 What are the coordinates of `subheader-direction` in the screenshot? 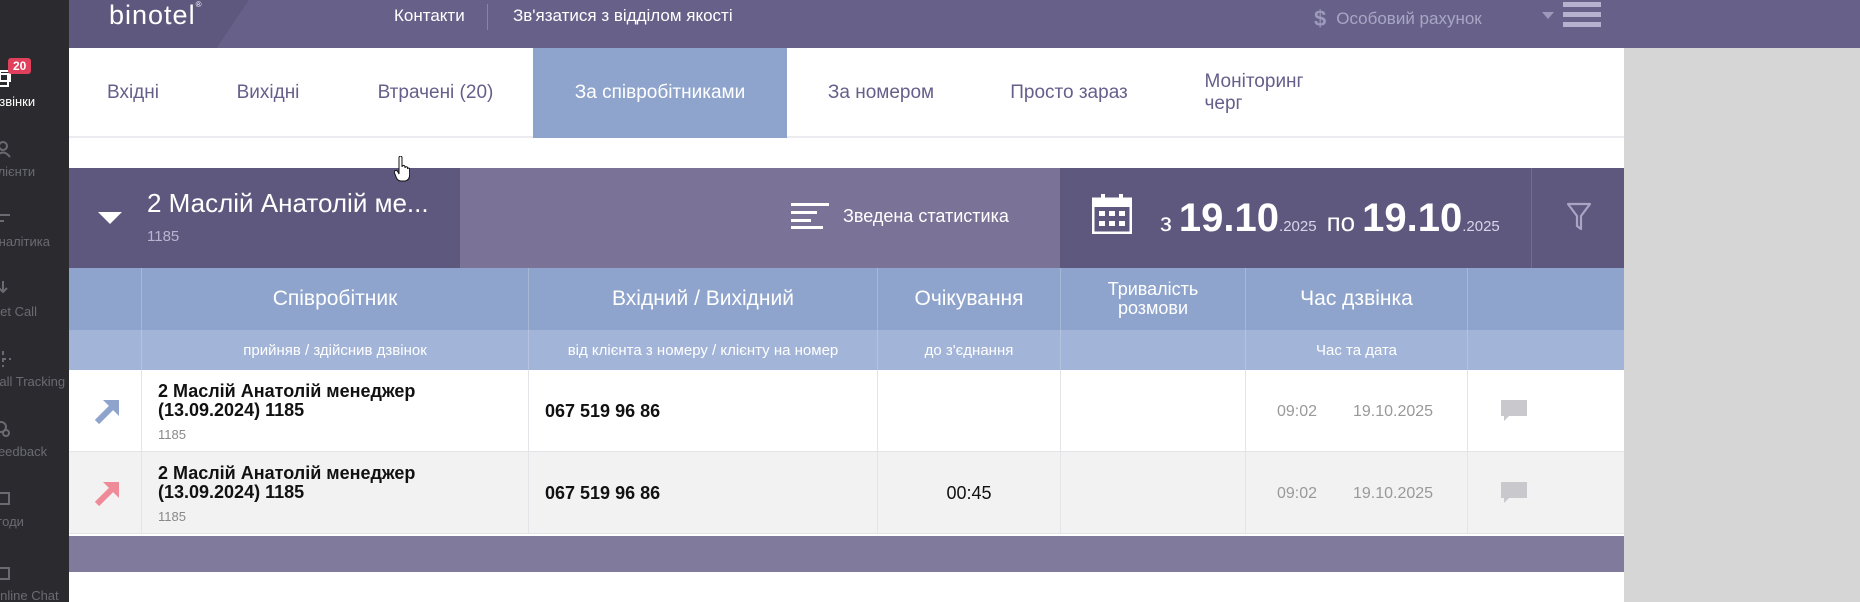 It's located at (105, 350).